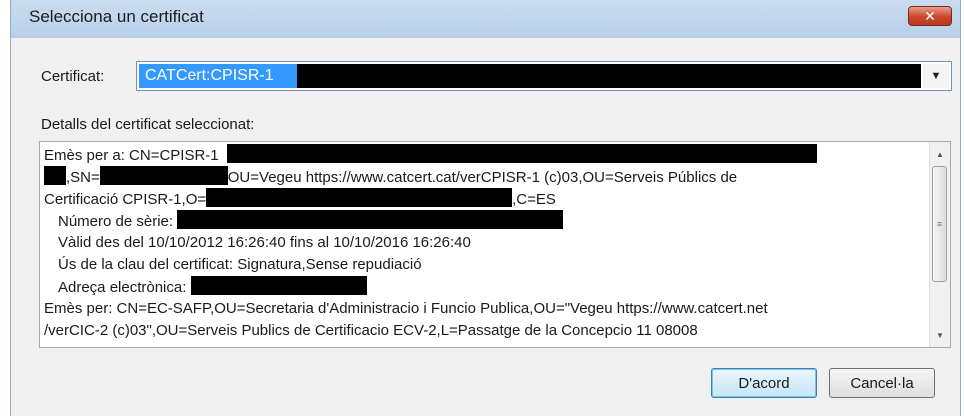  Describe the element at coordinates (940, 335) in the screenshot. I see `scroll-down-icon: ▼` at that location.